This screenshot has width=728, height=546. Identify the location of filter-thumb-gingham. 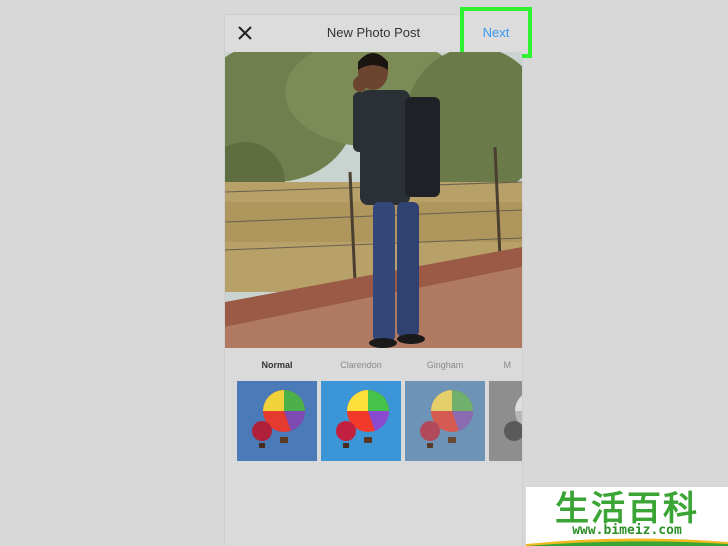
(445, 421).